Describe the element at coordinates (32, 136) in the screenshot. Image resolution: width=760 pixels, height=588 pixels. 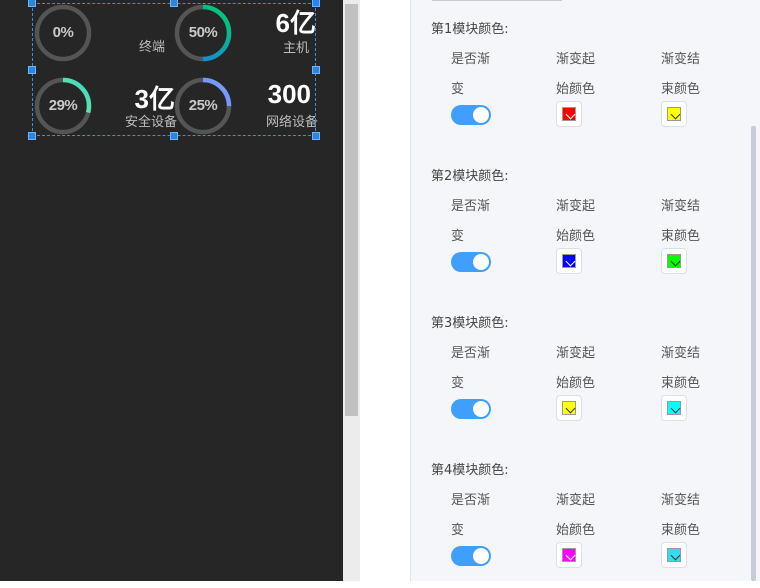
I see `resize-handle-sw` at that location.